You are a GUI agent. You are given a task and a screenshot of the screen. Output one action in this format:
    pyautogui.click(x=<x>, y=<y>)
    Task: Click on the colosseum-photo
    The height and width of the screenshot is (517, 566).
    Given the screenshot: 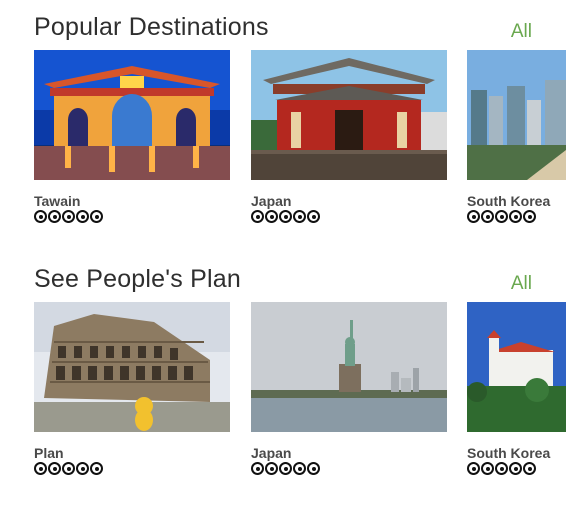 What is the action you would take?
    pyautogui.click(x=132, y=367)
    